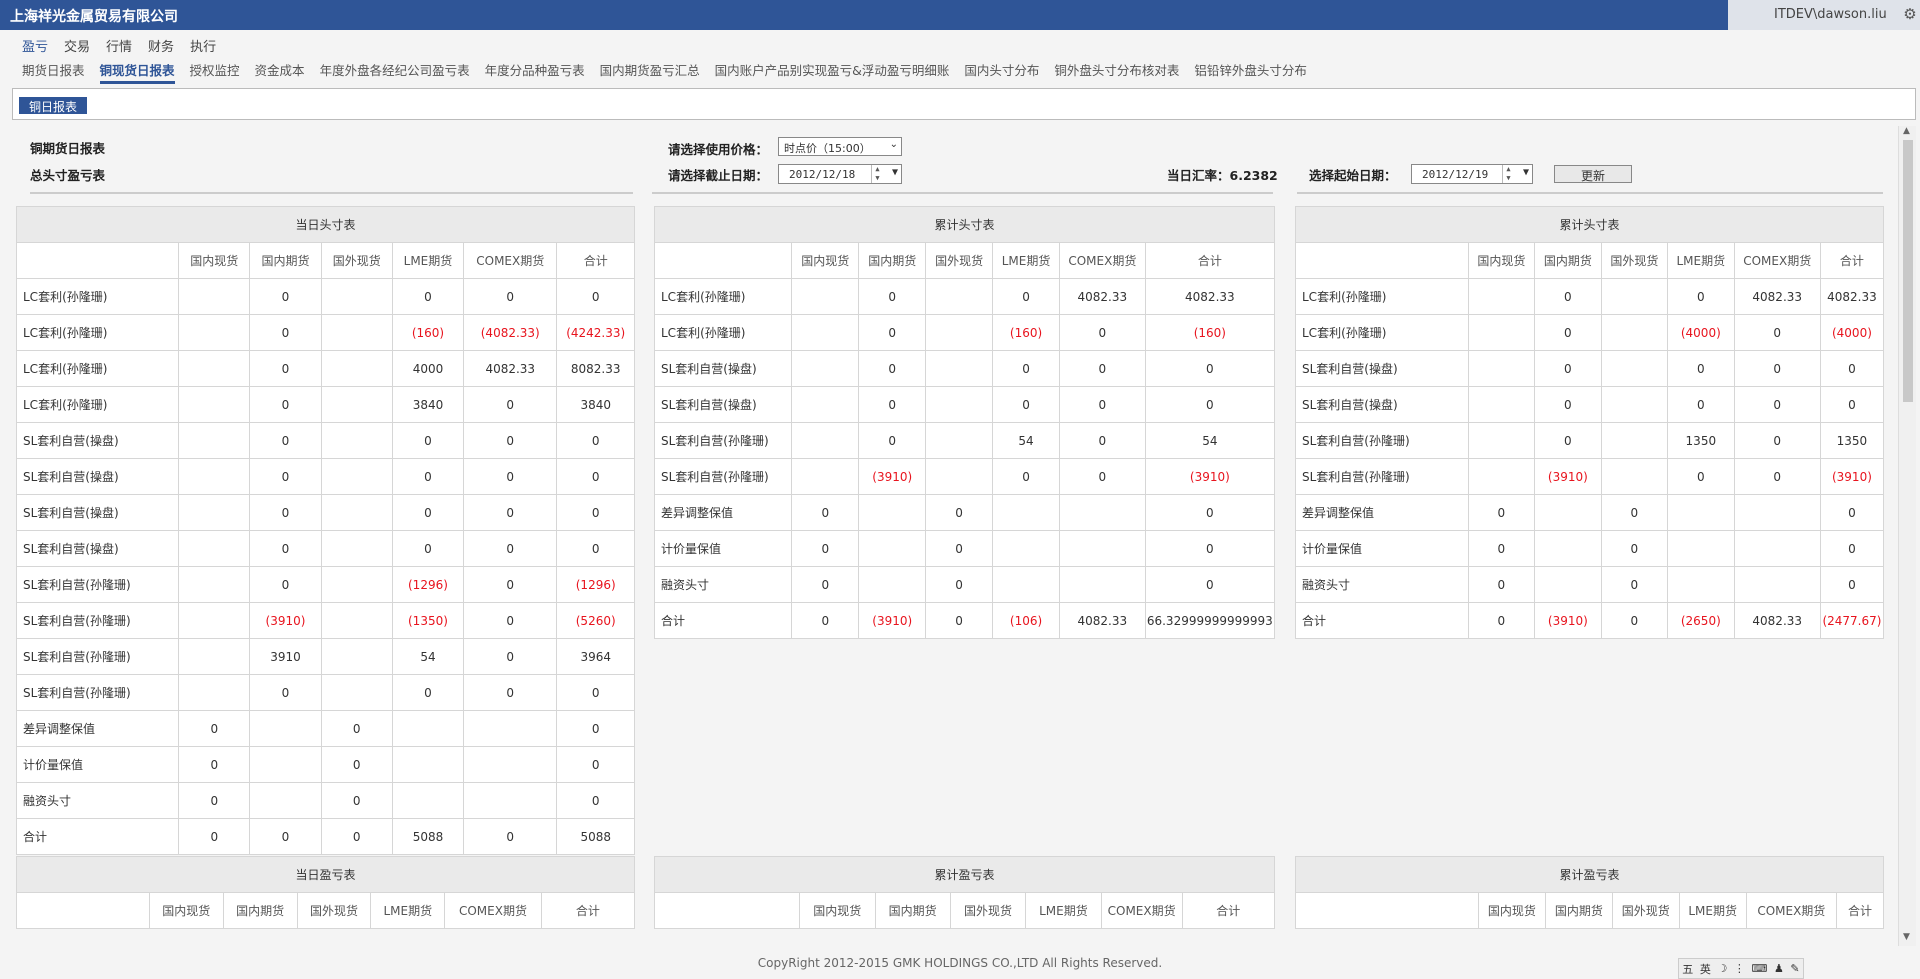 This screenshot has height=979, width=1920. I want to click on end-date-input: 2012/12/18 ▲ ▼ ▼, so click(840, 174).